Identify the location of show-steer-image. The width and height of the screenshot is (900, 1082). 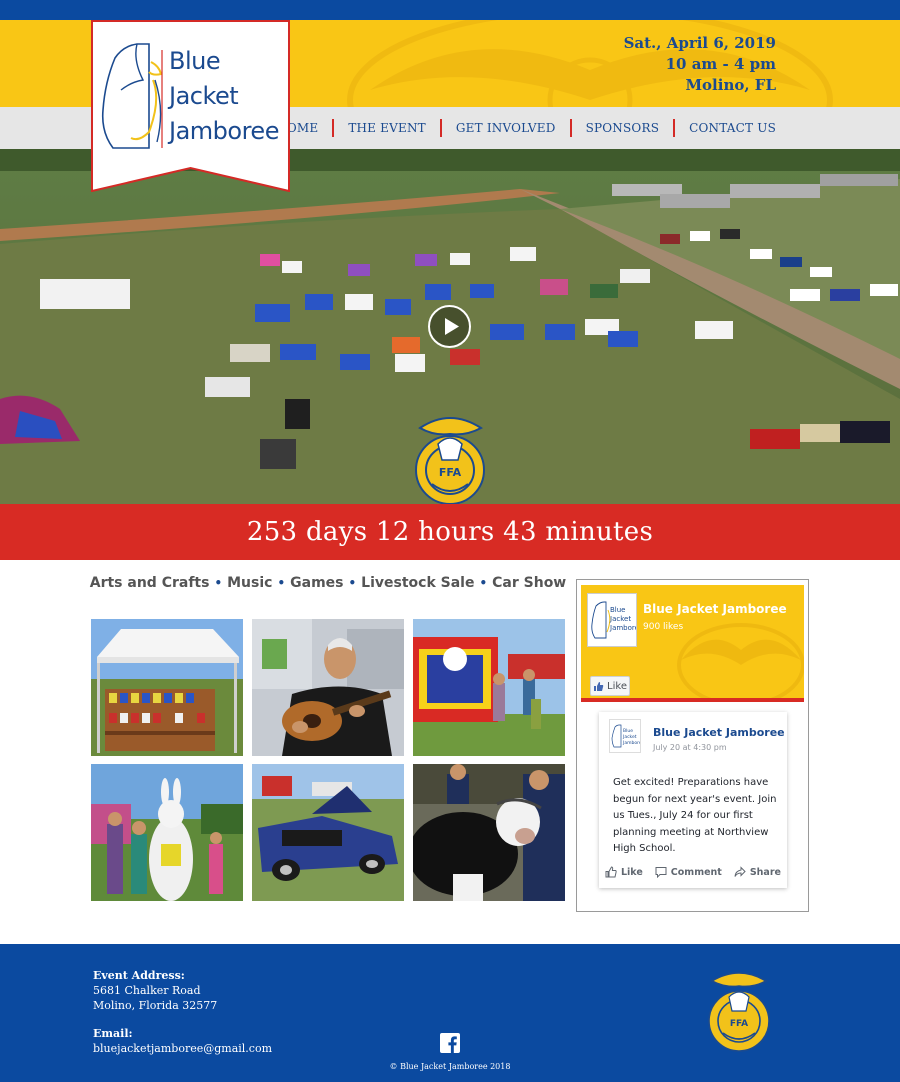
(489, 832).